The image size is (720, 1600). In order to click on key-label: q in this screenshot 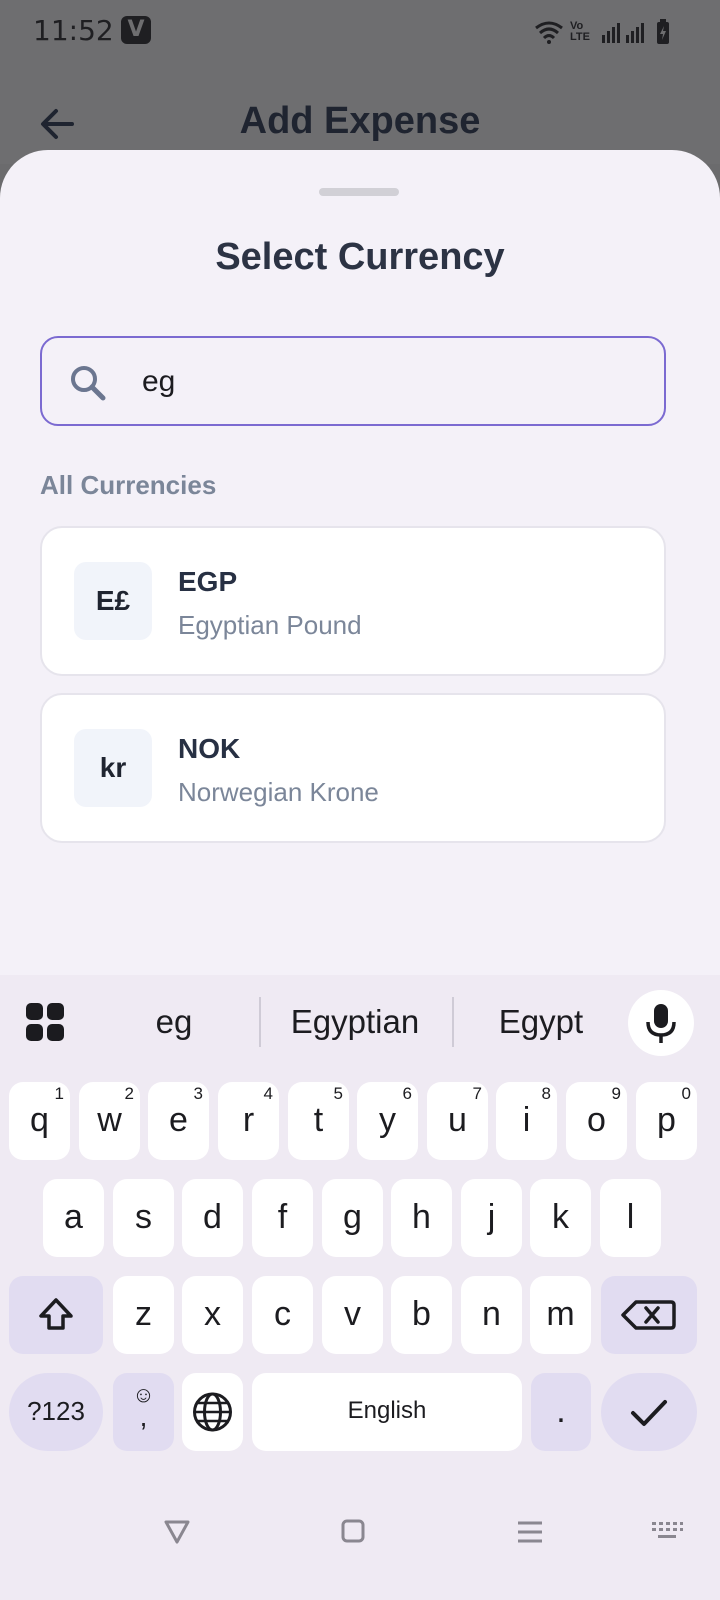, I will do `click(39, 1120)`.